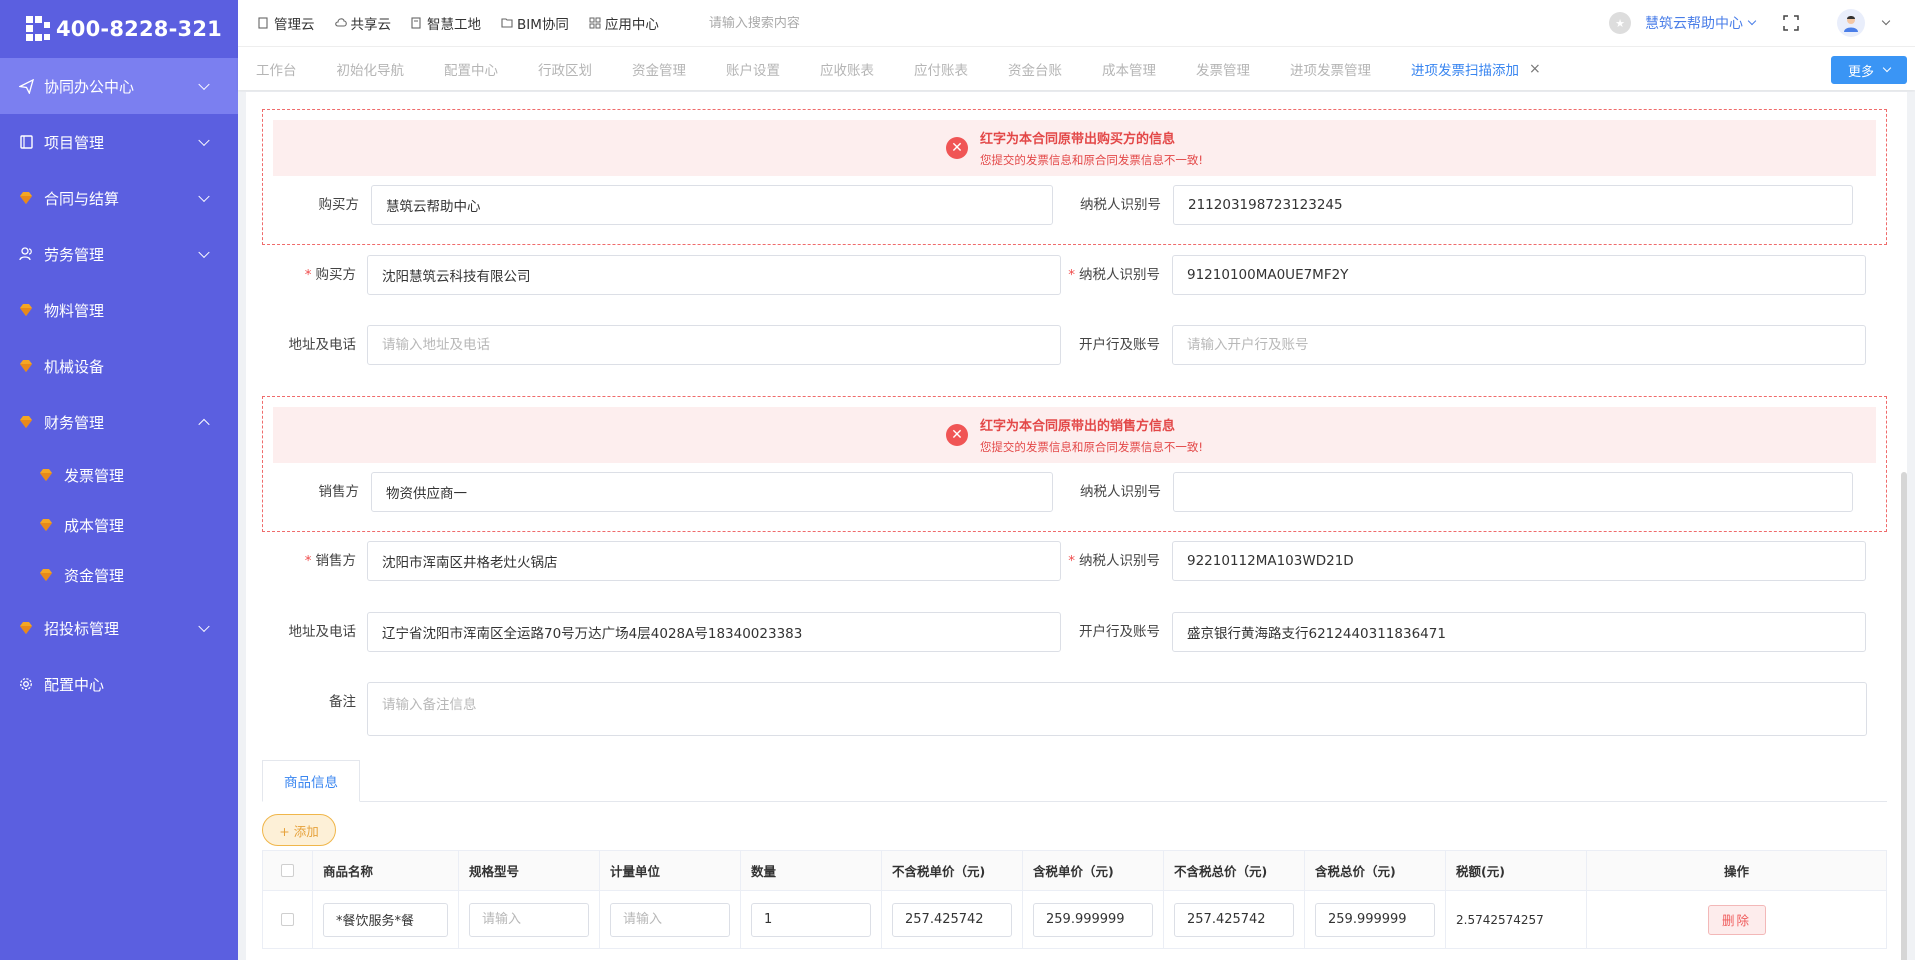  I want to click on buyer-field, so click(714, 275).